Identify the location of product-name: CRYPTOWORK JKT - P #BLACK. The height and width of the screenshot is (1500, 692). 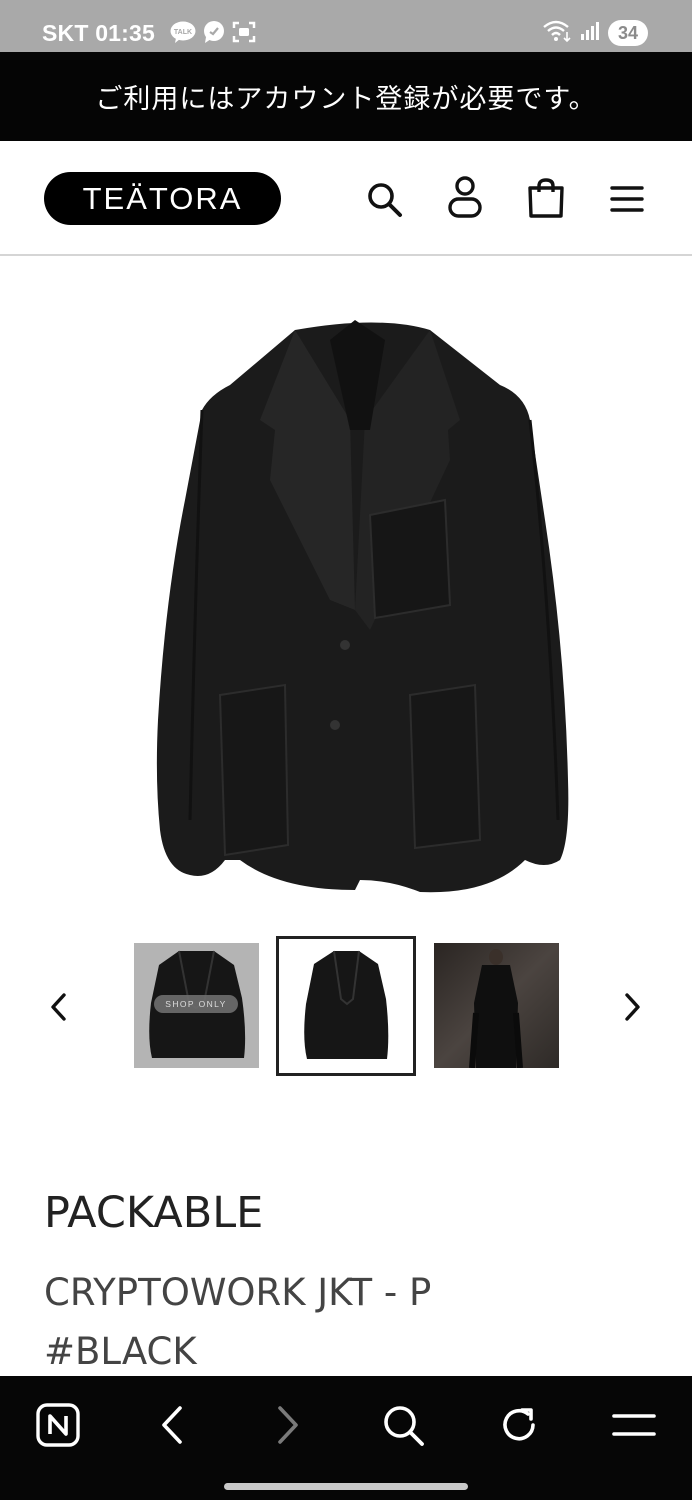
(237, 1322).